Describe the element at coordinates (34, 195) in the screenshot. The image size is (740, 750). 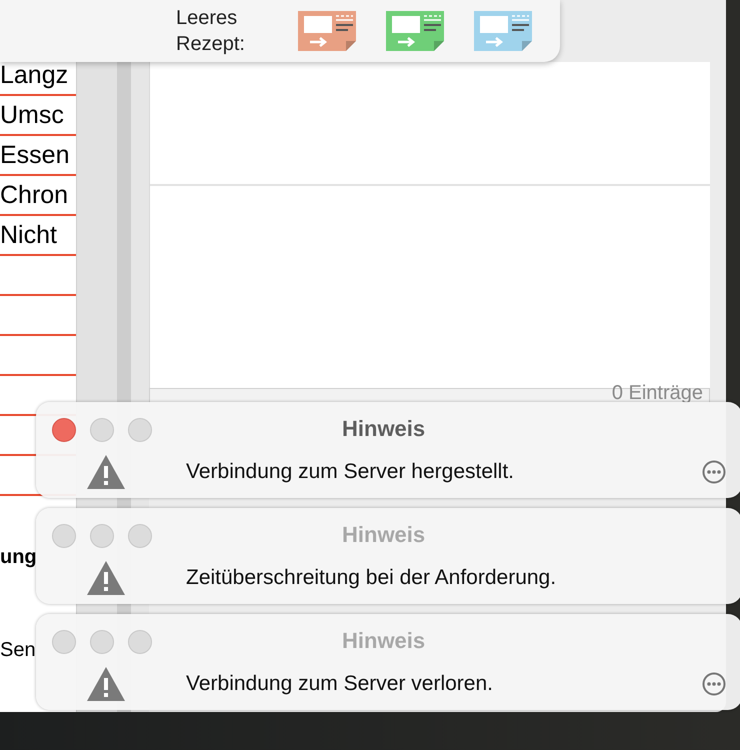
I see `list-item: Chron` at that location.